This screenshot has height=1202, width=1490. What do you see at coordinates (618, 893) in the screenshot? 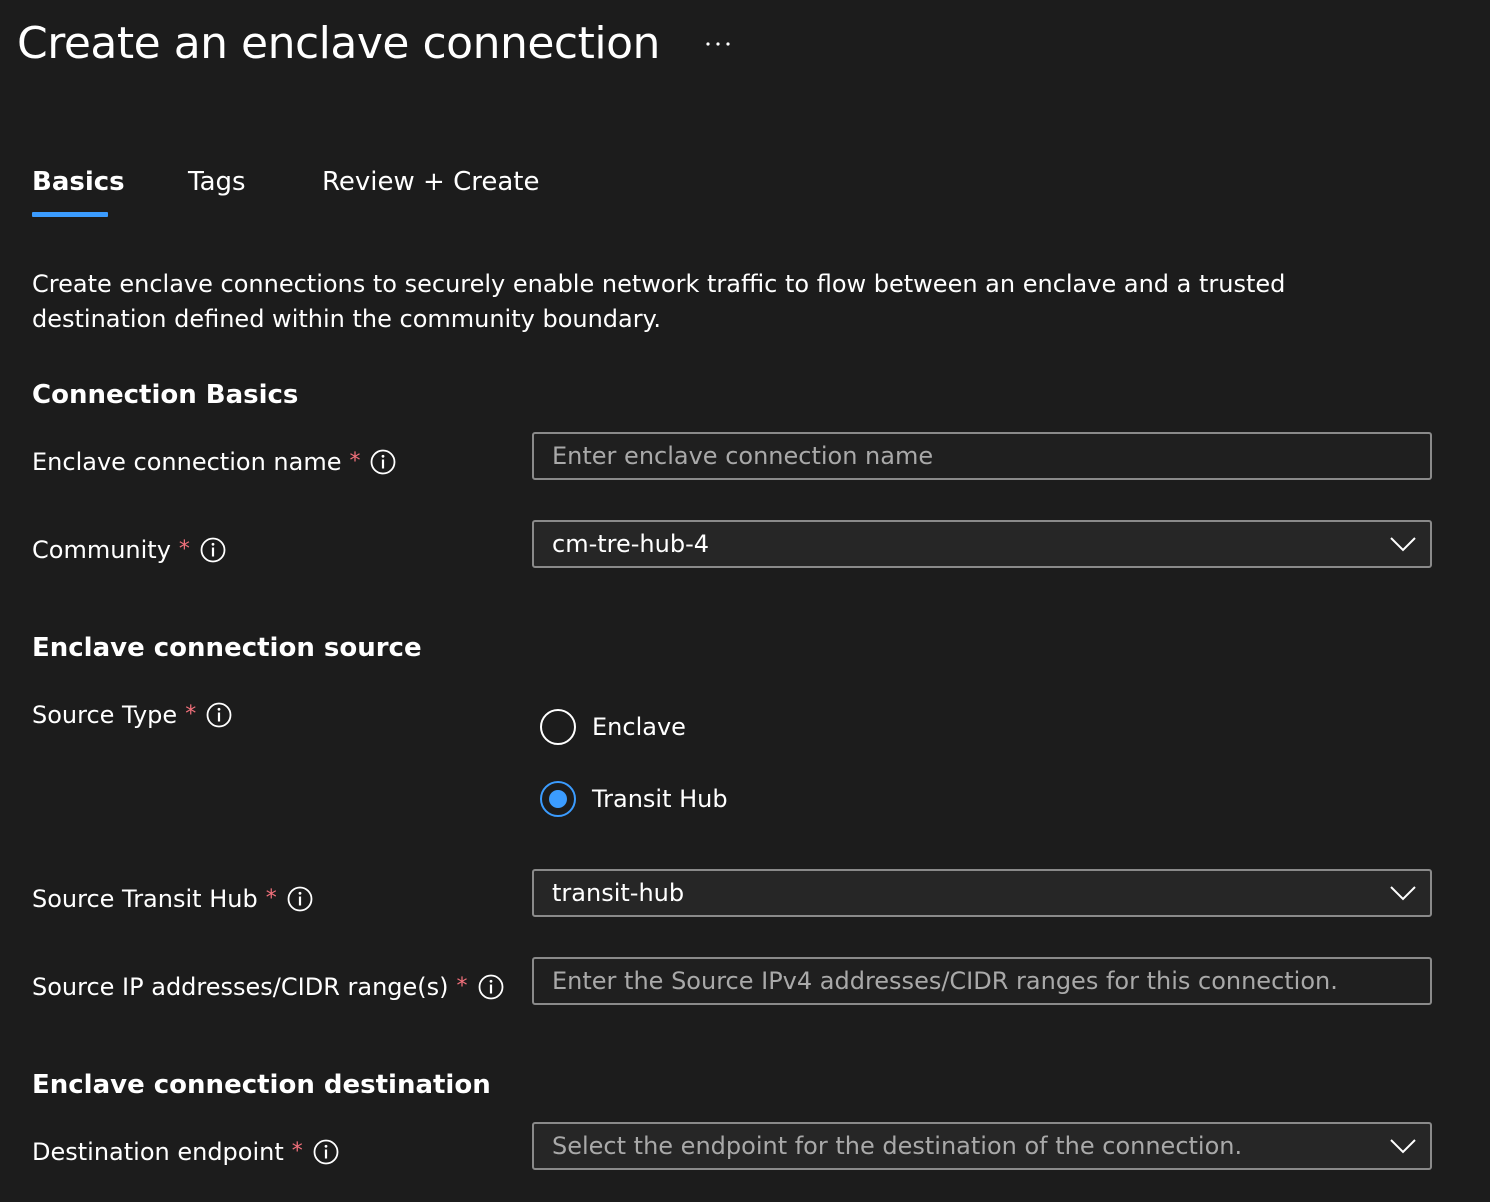
I see `source-transit-hub-select-value: transit-hub` at bounding box center [618, 893].